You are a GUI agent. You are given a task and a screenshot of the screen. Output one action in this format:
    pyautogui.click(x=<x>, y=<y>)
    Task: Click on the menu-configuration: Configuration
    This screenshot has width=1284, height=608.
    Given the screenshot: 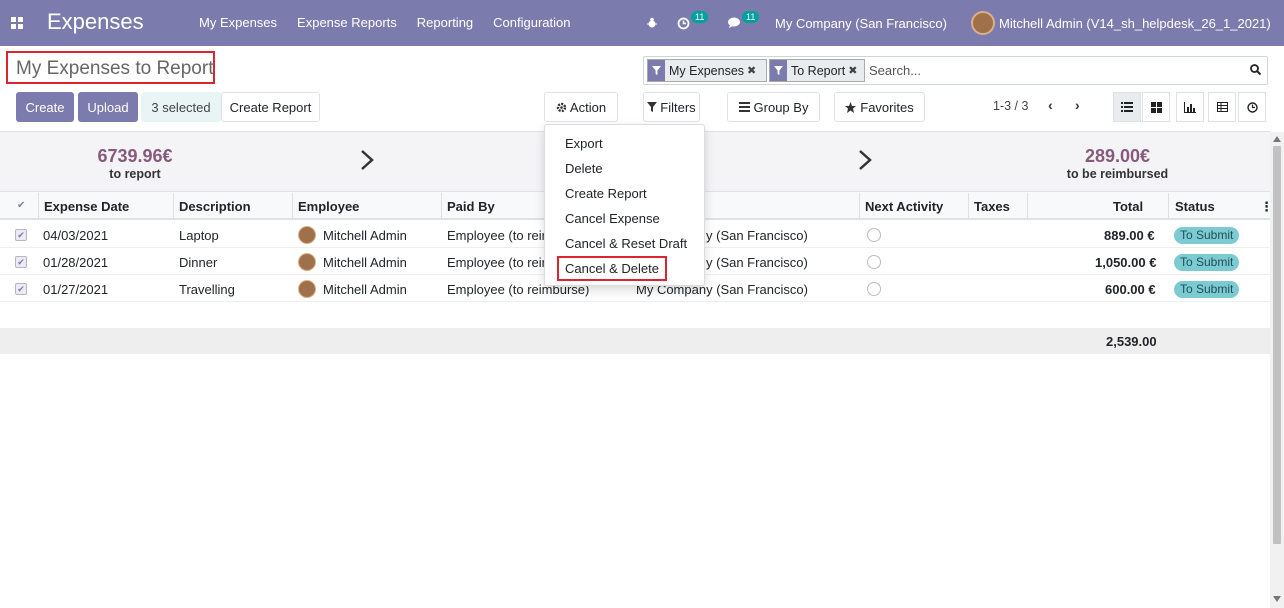 What is the action you would take?
    pyautogui.click(x=531, y=22)
    